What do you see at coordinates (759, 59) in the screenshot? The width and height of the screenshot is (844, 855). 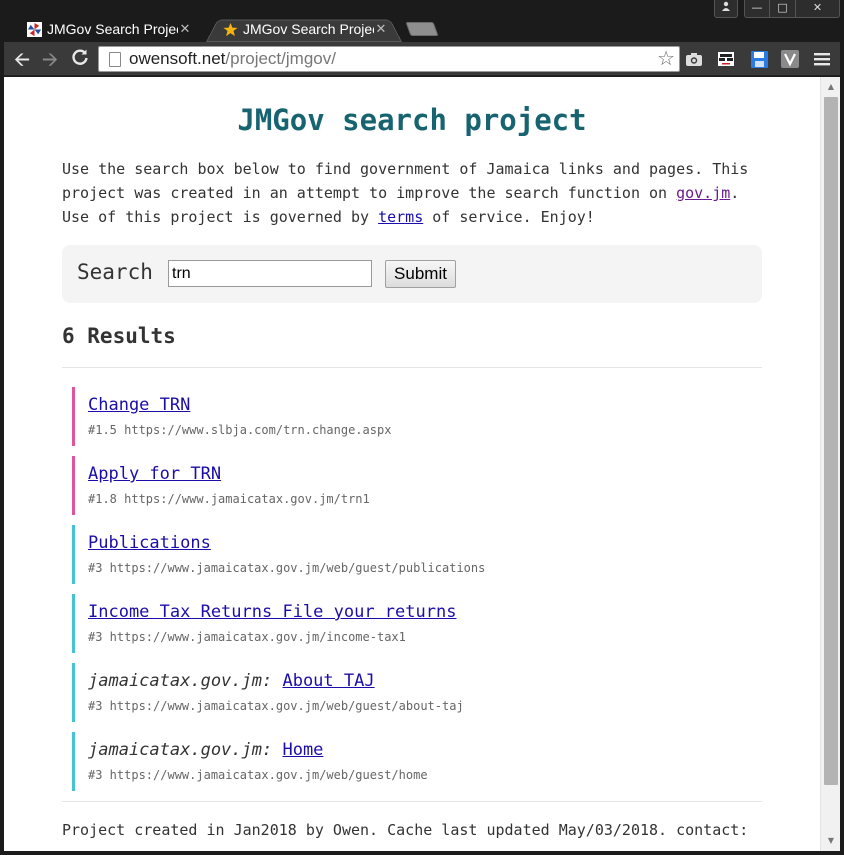 I see `save-floppy-icon` at bounding box center [759, 59].